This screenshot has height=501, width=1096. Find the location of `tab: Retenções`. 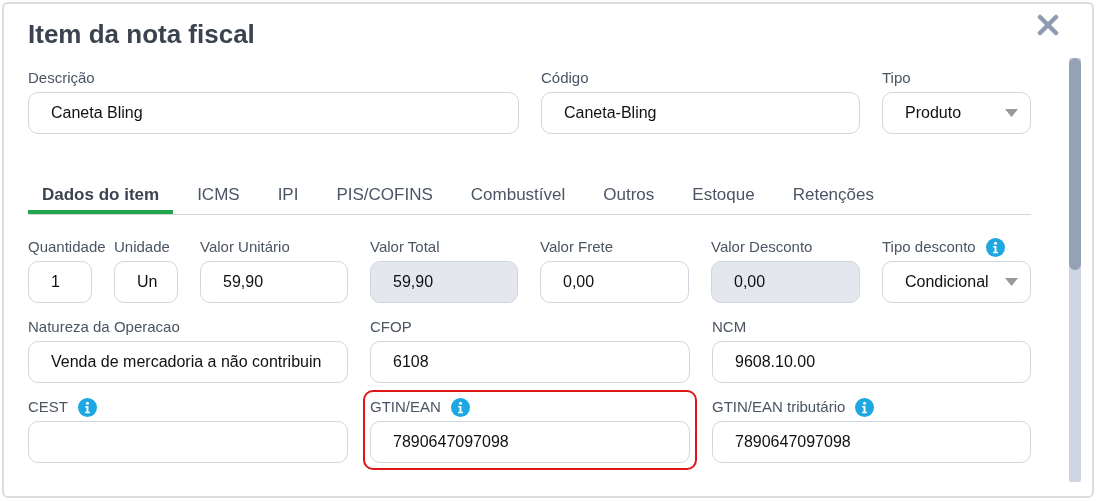

tab: Retenções is located at coordinates (833, 197).